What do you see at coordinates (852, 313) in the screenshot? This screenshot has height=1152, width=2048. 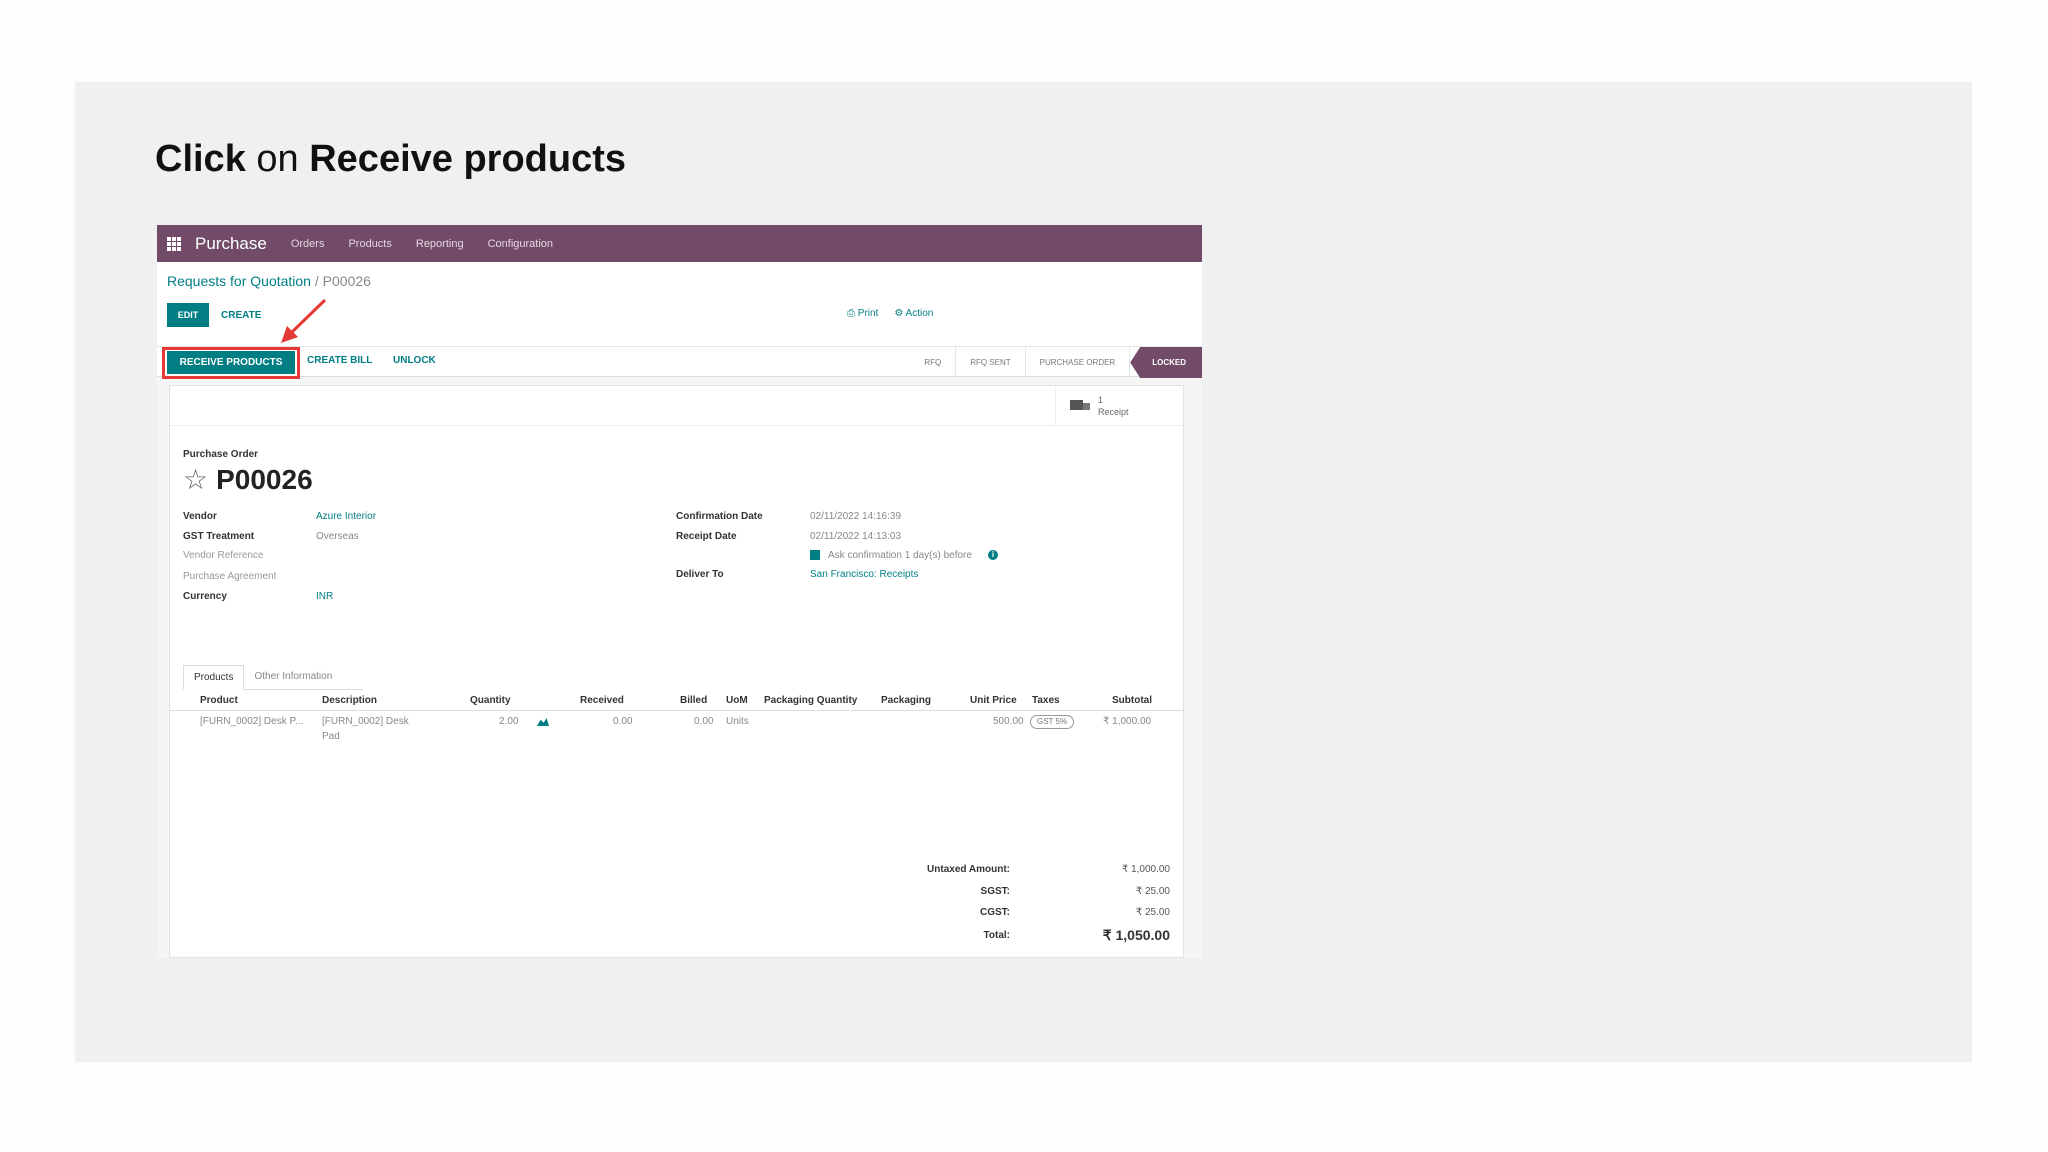 I see `print-icon: ⎙` at bounding box center [852, 313].